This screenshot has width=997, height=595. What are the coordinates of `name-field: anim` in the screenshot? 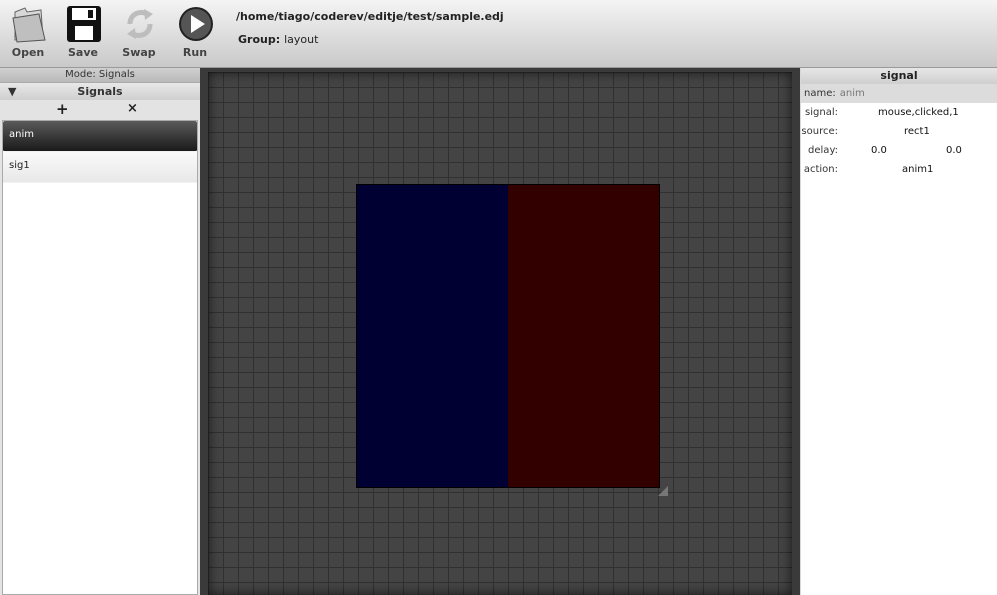 It's located at (852, 93).